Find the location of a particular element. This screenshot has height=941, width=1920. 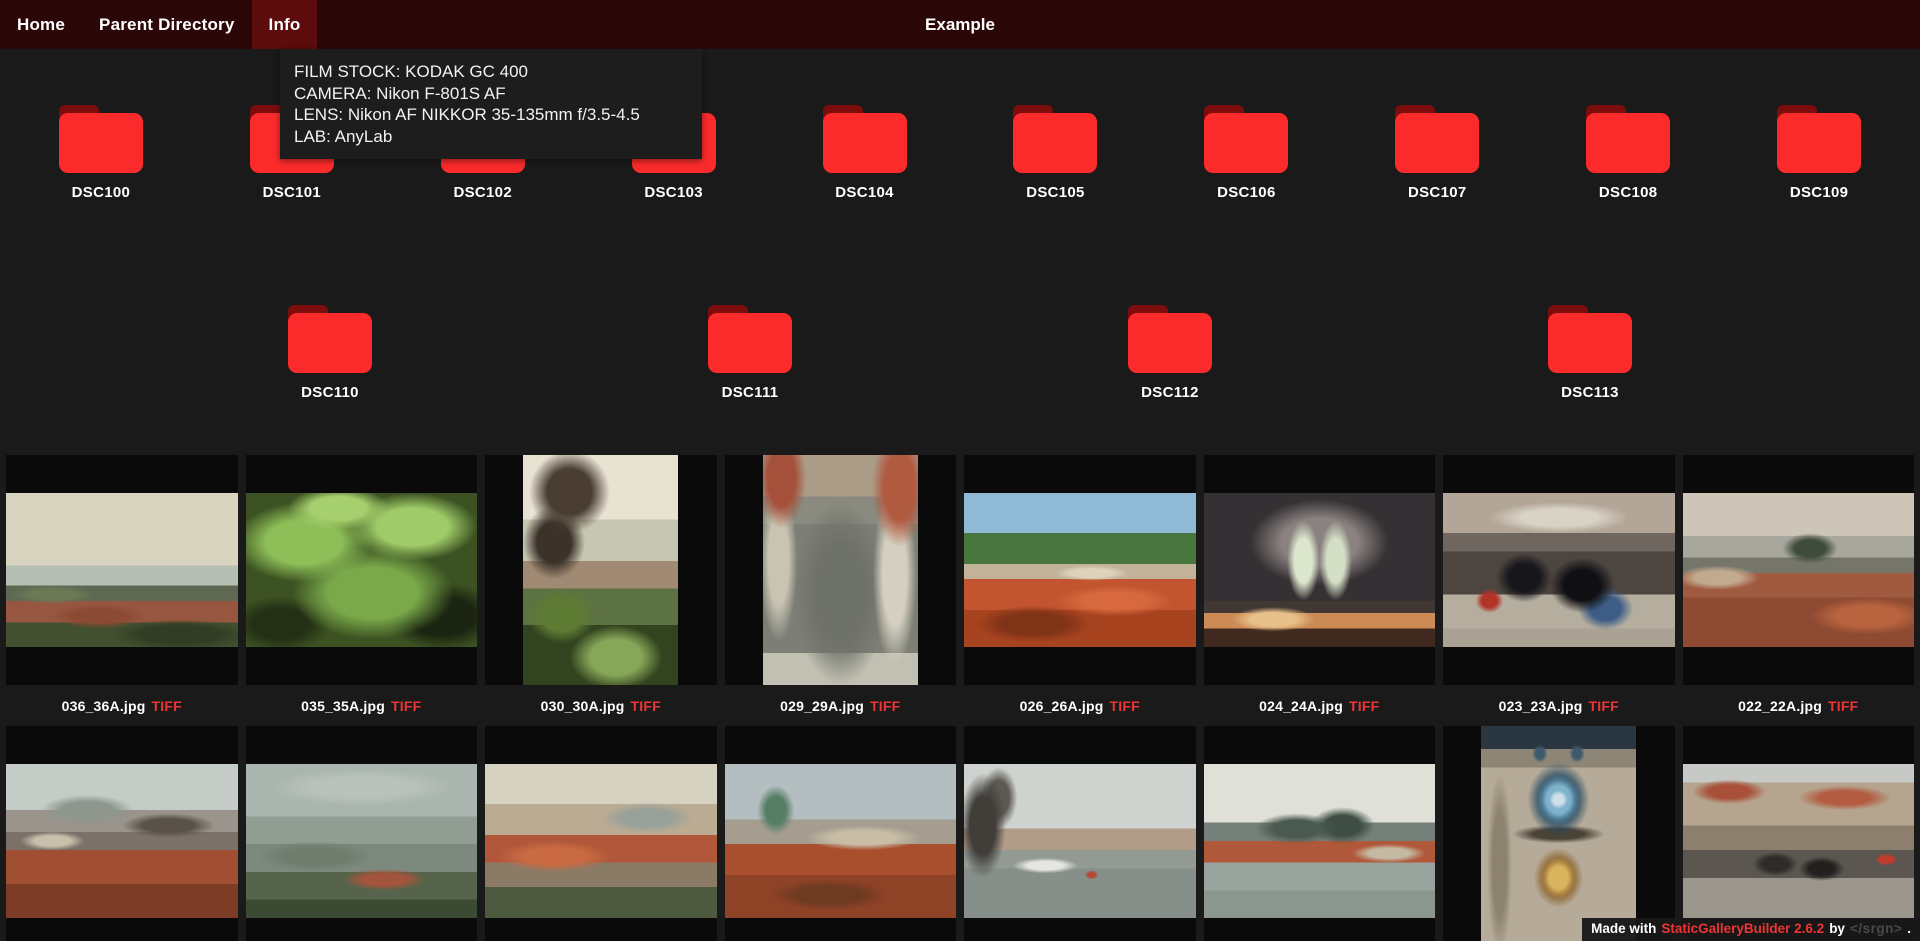

nav-link-home: Home is located at coordinates (41, 24).